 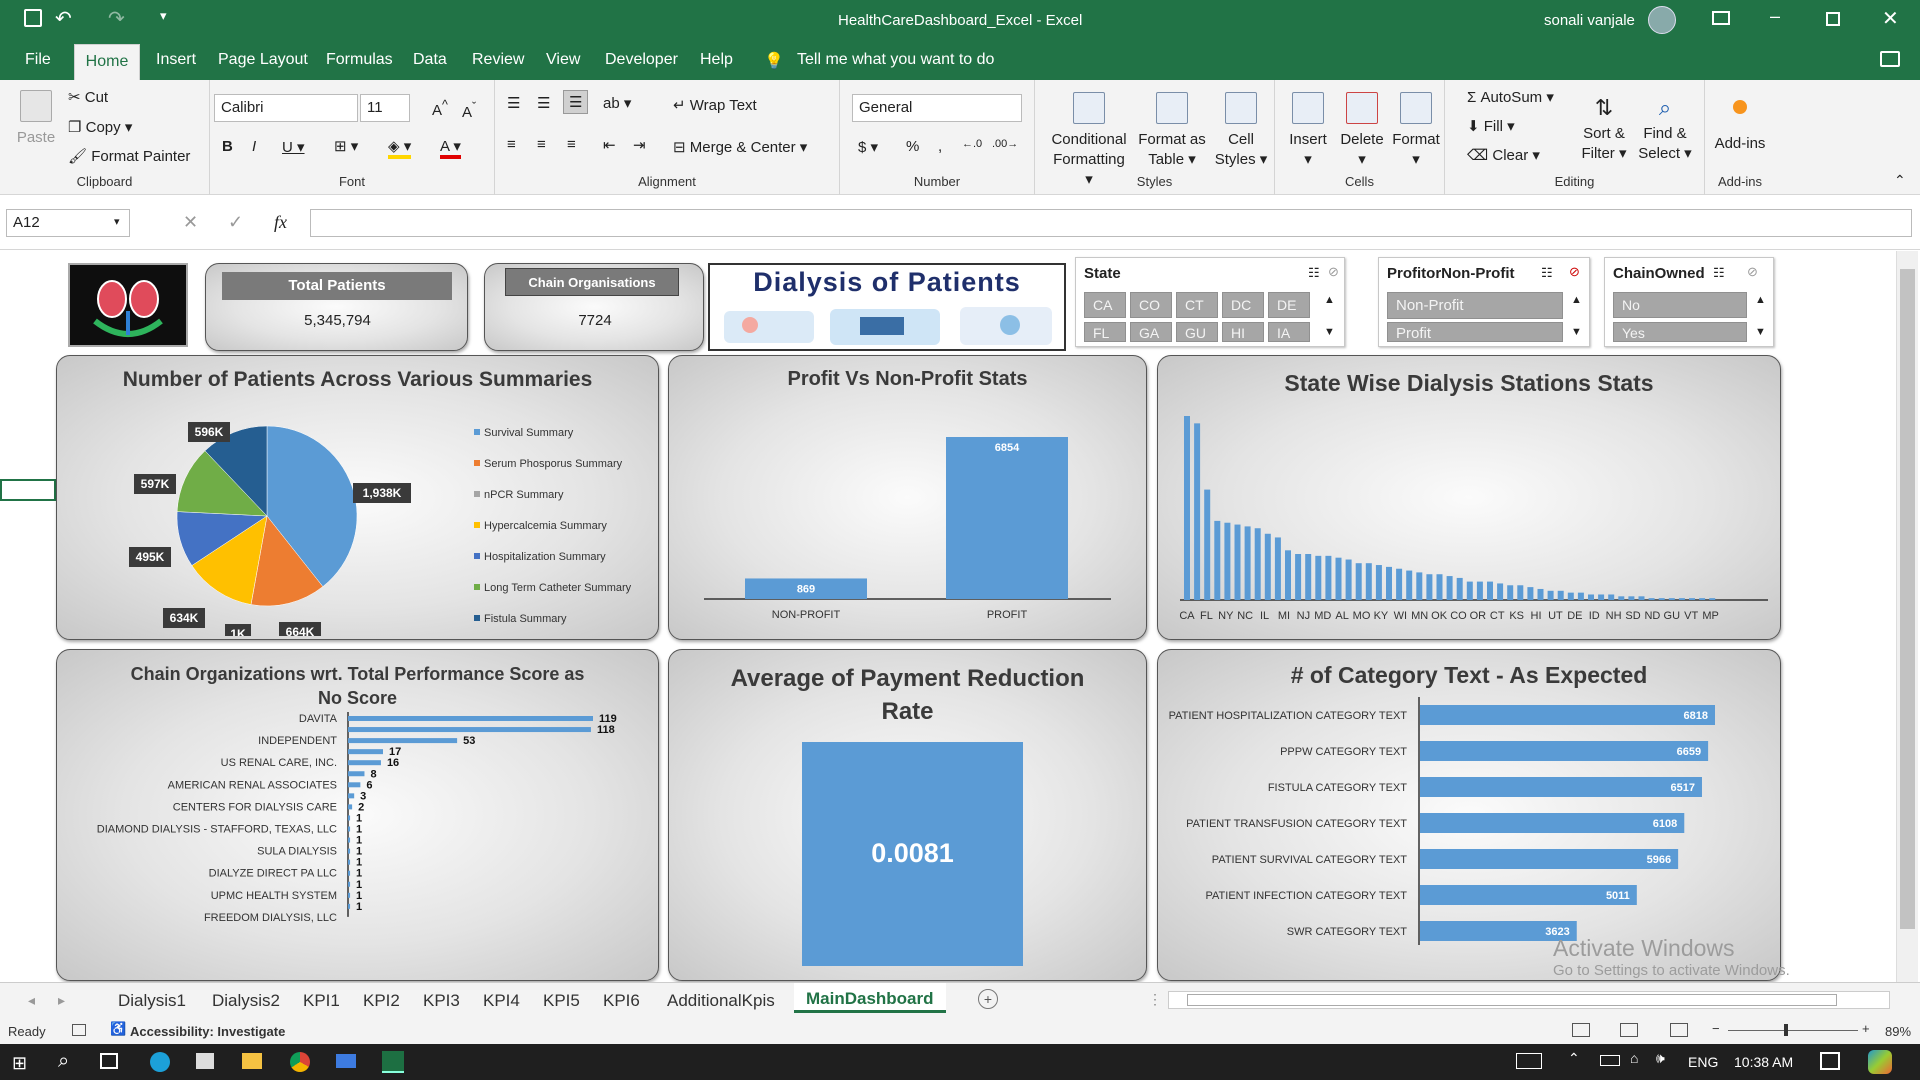 What do you see at coordinates (19, 1063) in the screenshot?
I see `windows-start-icon: ⊞` at bounding box center [19, 1063].